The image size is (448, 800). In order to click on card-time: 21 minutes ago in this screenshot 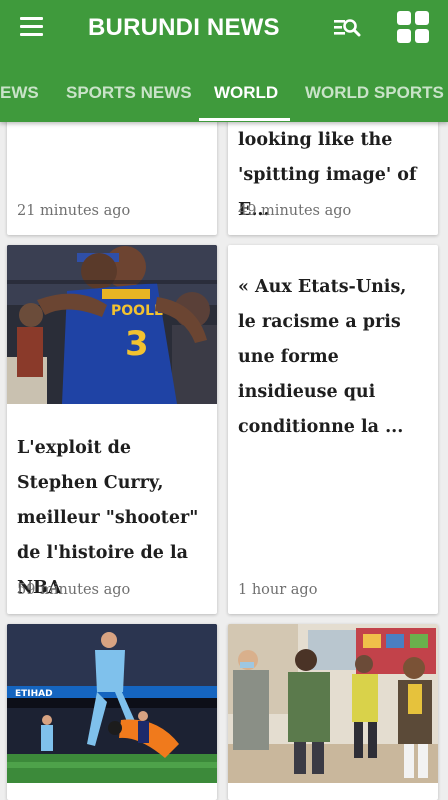, I will do `click(74, 211)`.